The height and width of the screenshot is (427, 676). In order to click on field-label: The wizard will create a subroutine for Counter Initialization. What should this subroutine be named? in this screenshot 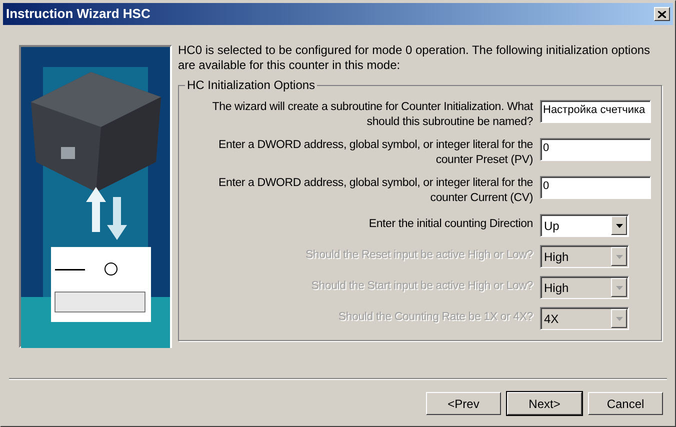, I will do `click(372, 115)`.